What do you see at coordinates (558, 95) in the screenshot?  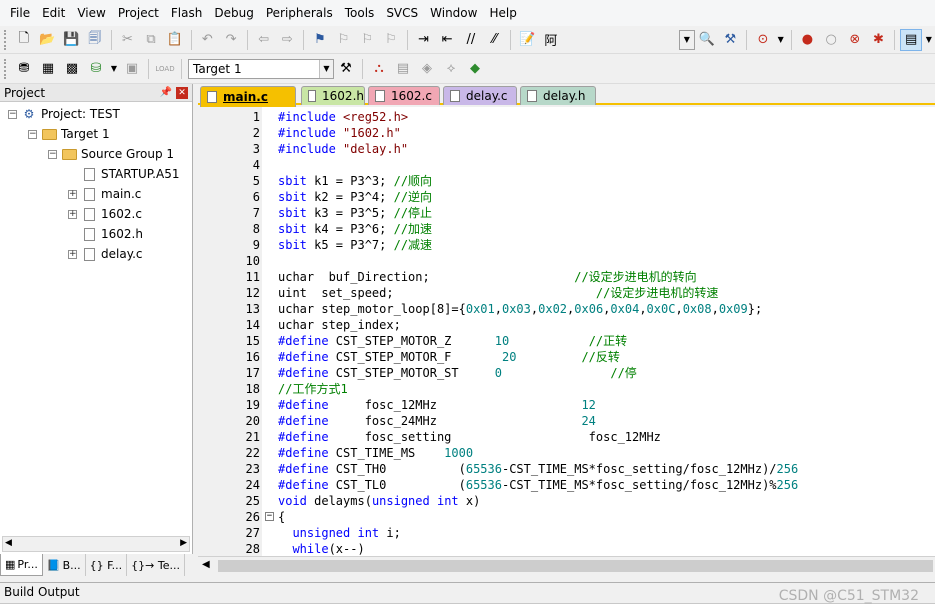 I see `tab-file: delay.h` at bounding box center [558, 95].